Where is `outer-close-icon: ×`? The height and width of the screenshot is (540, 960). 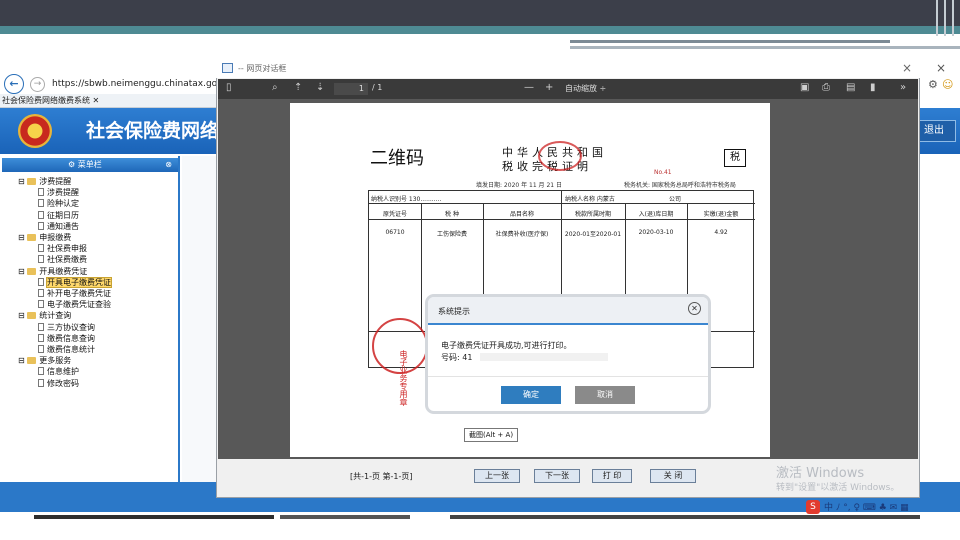
outer-close-icon: × is located at coordinates (941, 68).